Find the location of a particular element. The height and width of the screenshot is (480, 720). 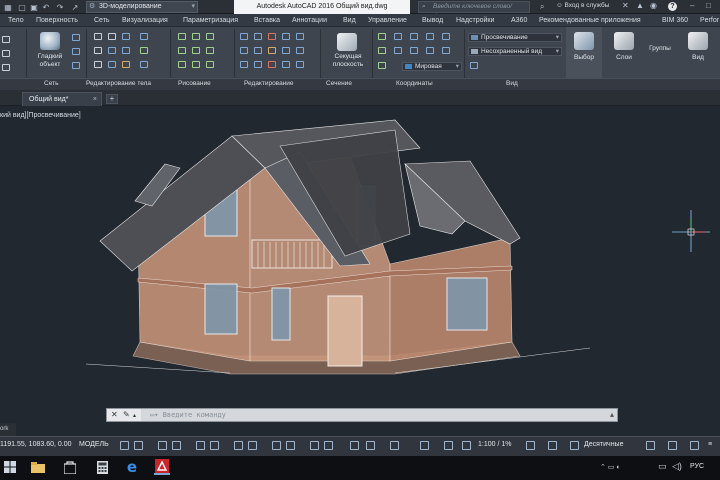

interfere-icon is located at coordinates (144, 36).